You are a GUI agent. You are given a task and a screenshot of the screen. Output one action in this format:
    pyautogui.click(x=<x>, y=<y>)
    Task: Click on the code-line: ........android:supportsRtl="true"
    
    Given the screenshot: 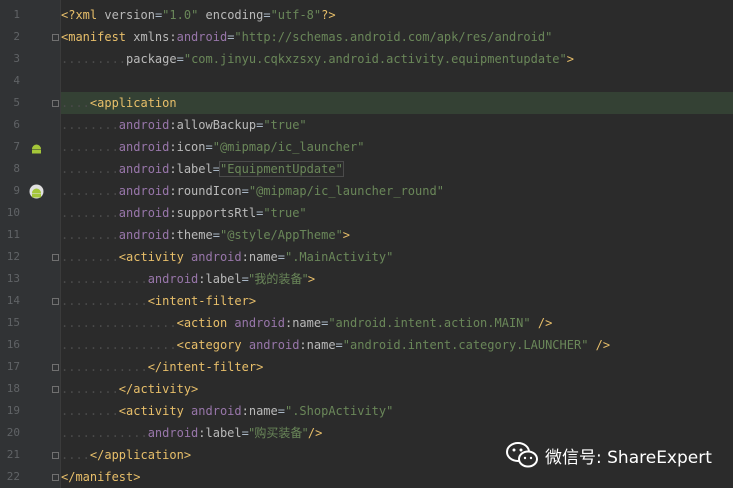 What is the action you would take?
    pyautogui.click(x=397, y=213)
    